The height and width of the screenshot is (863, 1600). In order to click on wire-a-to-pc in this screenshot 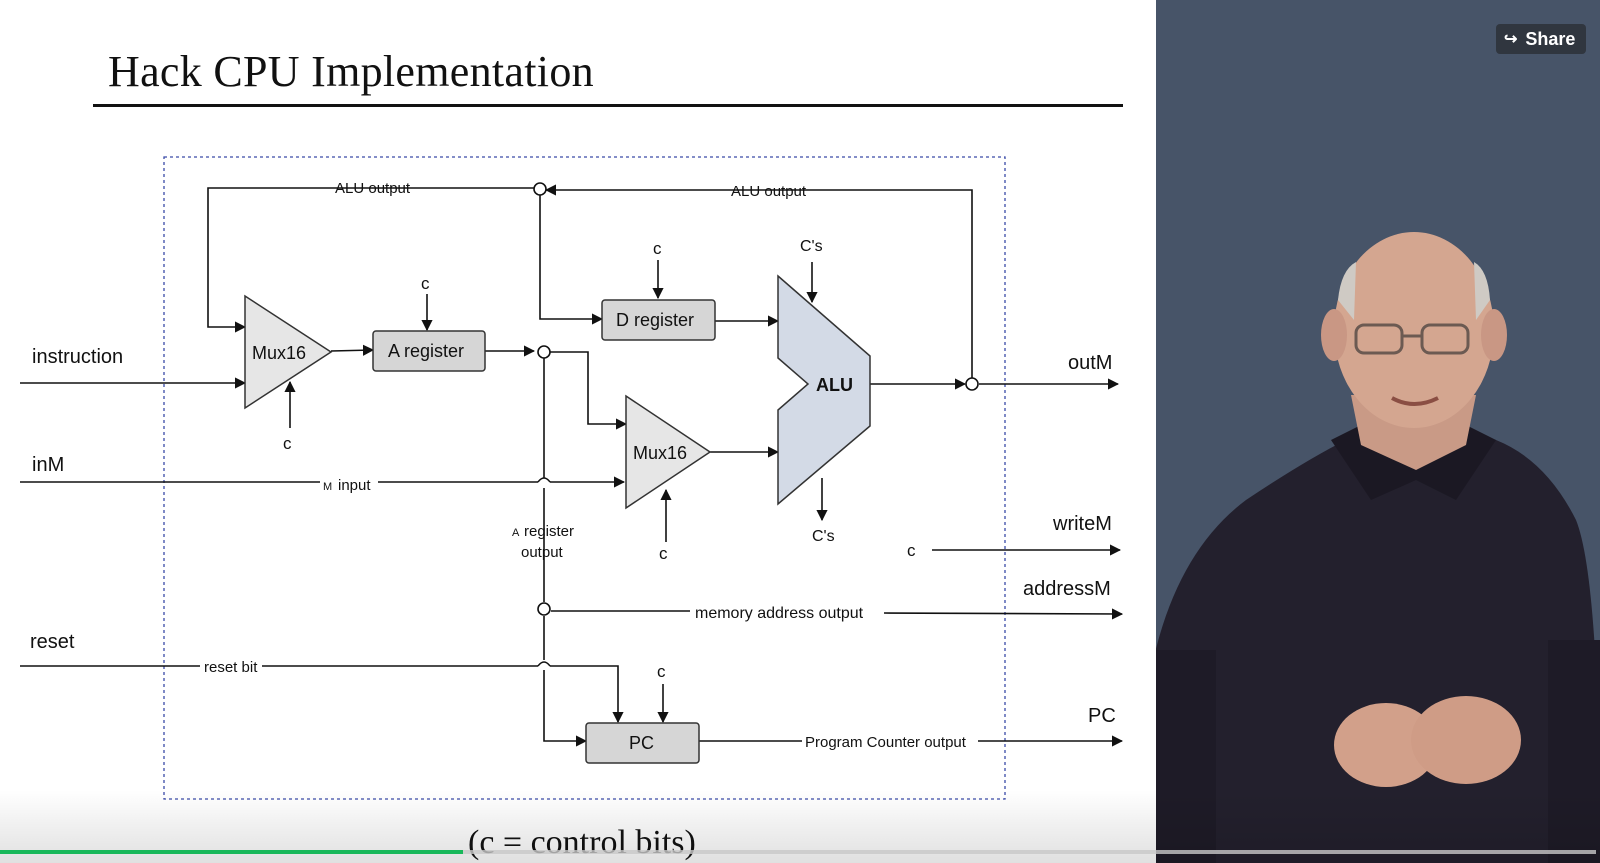, I will do `click(565, 708)`.